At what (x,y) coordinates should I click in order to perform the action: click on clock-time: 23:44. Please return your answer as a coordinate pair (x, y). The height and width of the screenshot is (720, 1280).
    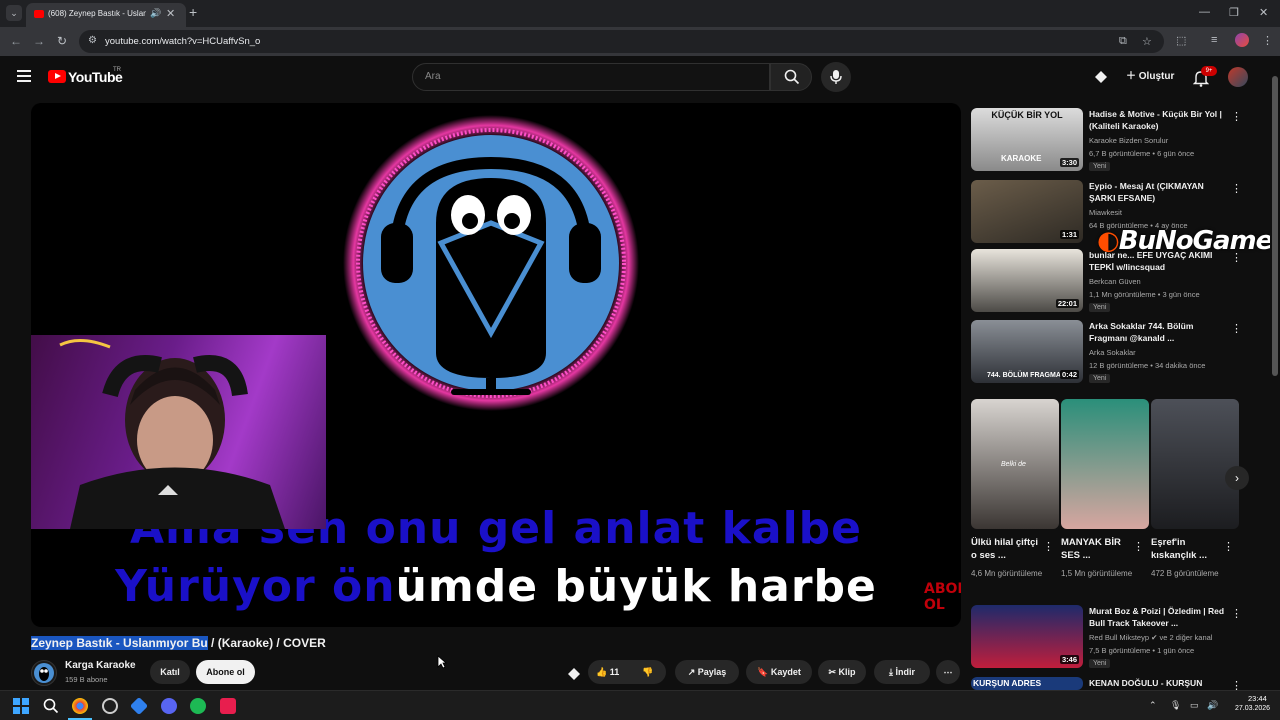
    Looking at the image, I should click on (1257, 698).